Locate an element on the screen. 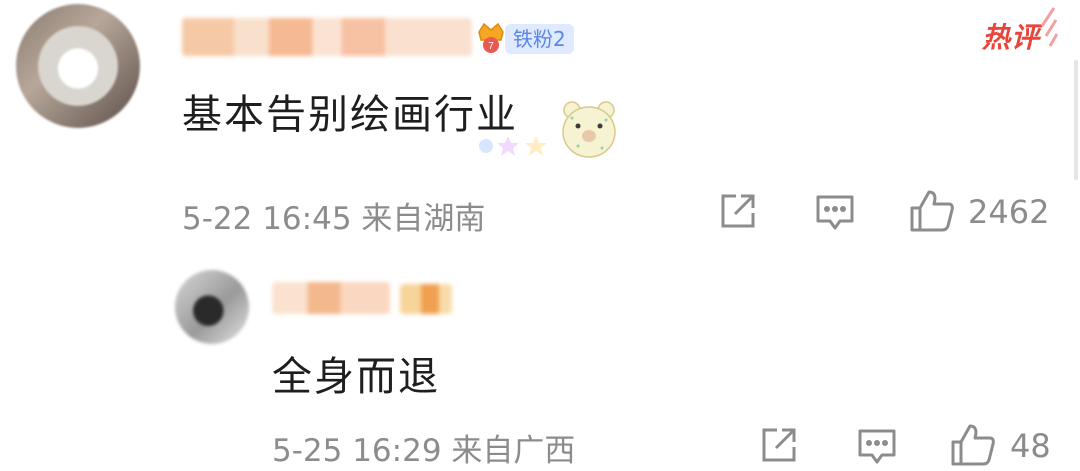 Image resolution: width=1080 pixels, height=471 pixels. crown-icon: 7 is located at coordinates (491, 37).